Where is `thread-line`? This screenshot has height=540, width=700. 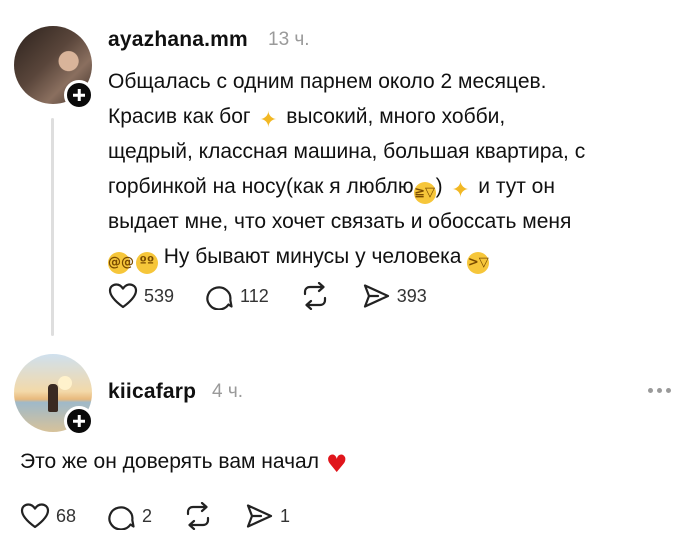
thread-line is located at coordinates (52, 227).